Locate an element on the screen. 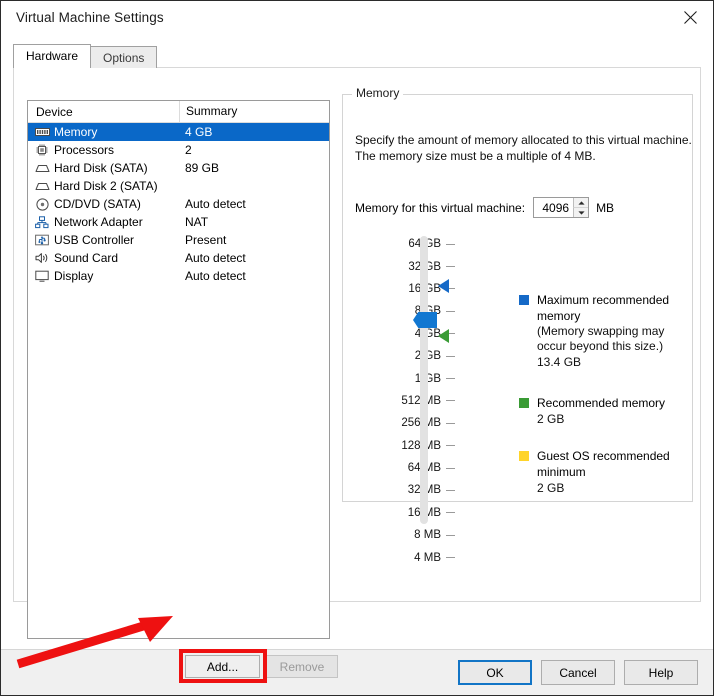 The height and width of the screenshot is (696, 714). cancel-button: Cancel is located at coordinates (578, 672).